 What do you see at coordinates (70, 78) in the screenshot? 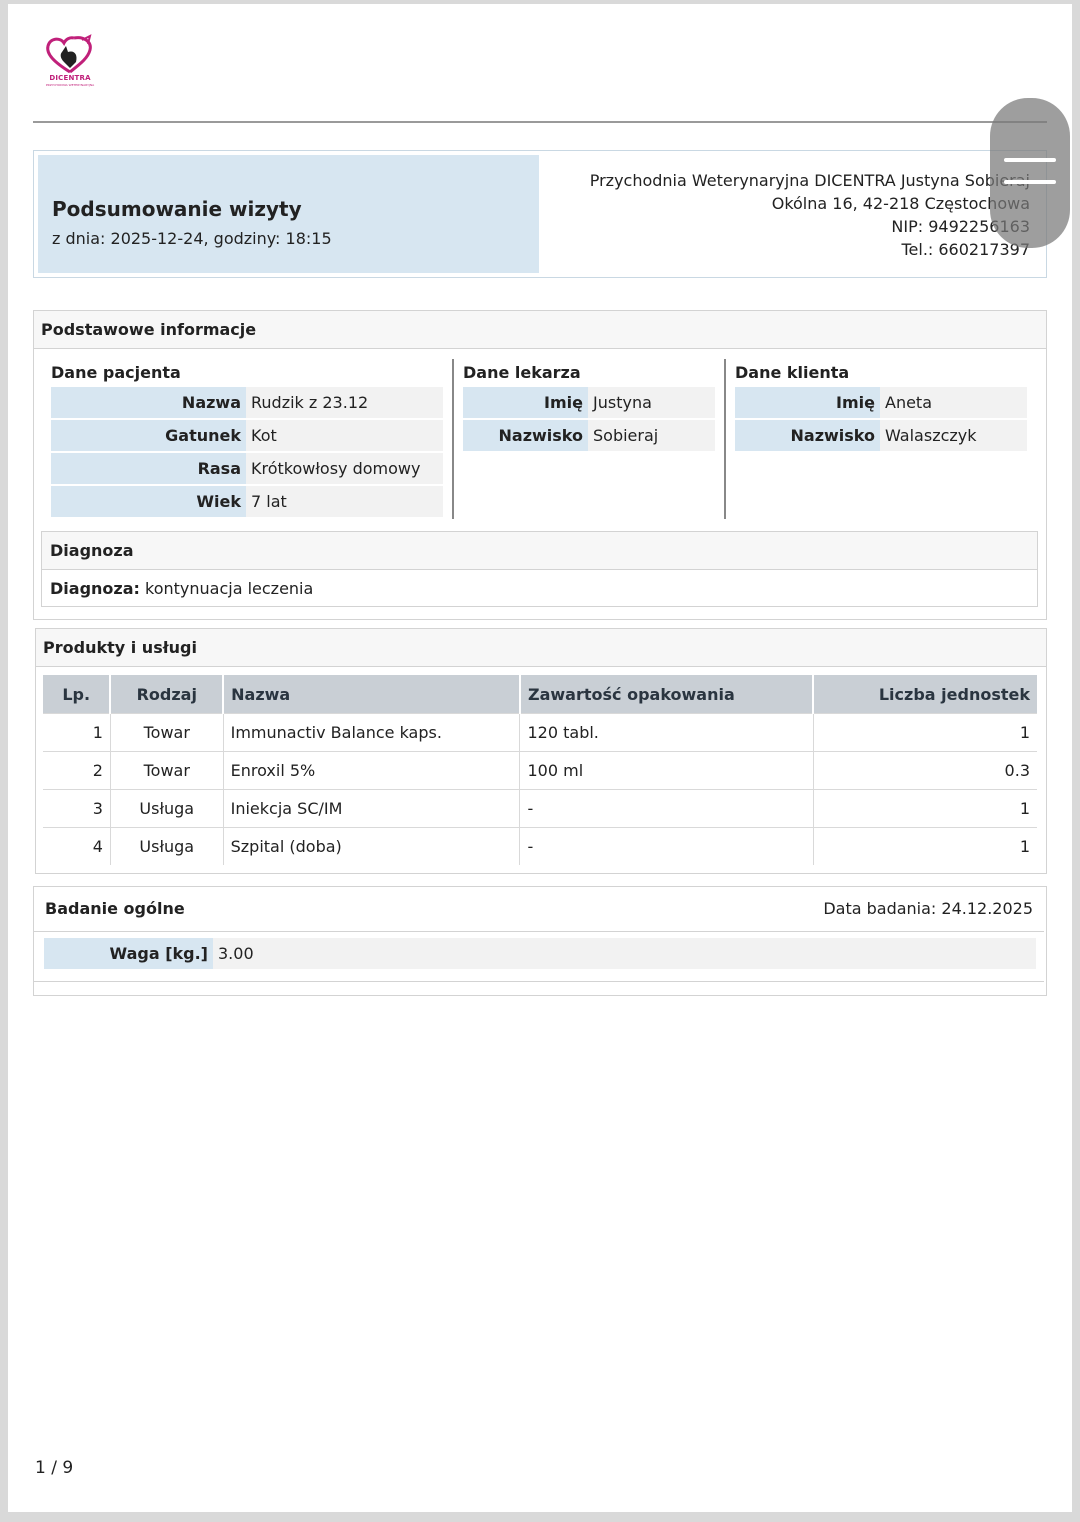
I see `logo-wordmark: DICENTRA` at bounding box center [70, 78].